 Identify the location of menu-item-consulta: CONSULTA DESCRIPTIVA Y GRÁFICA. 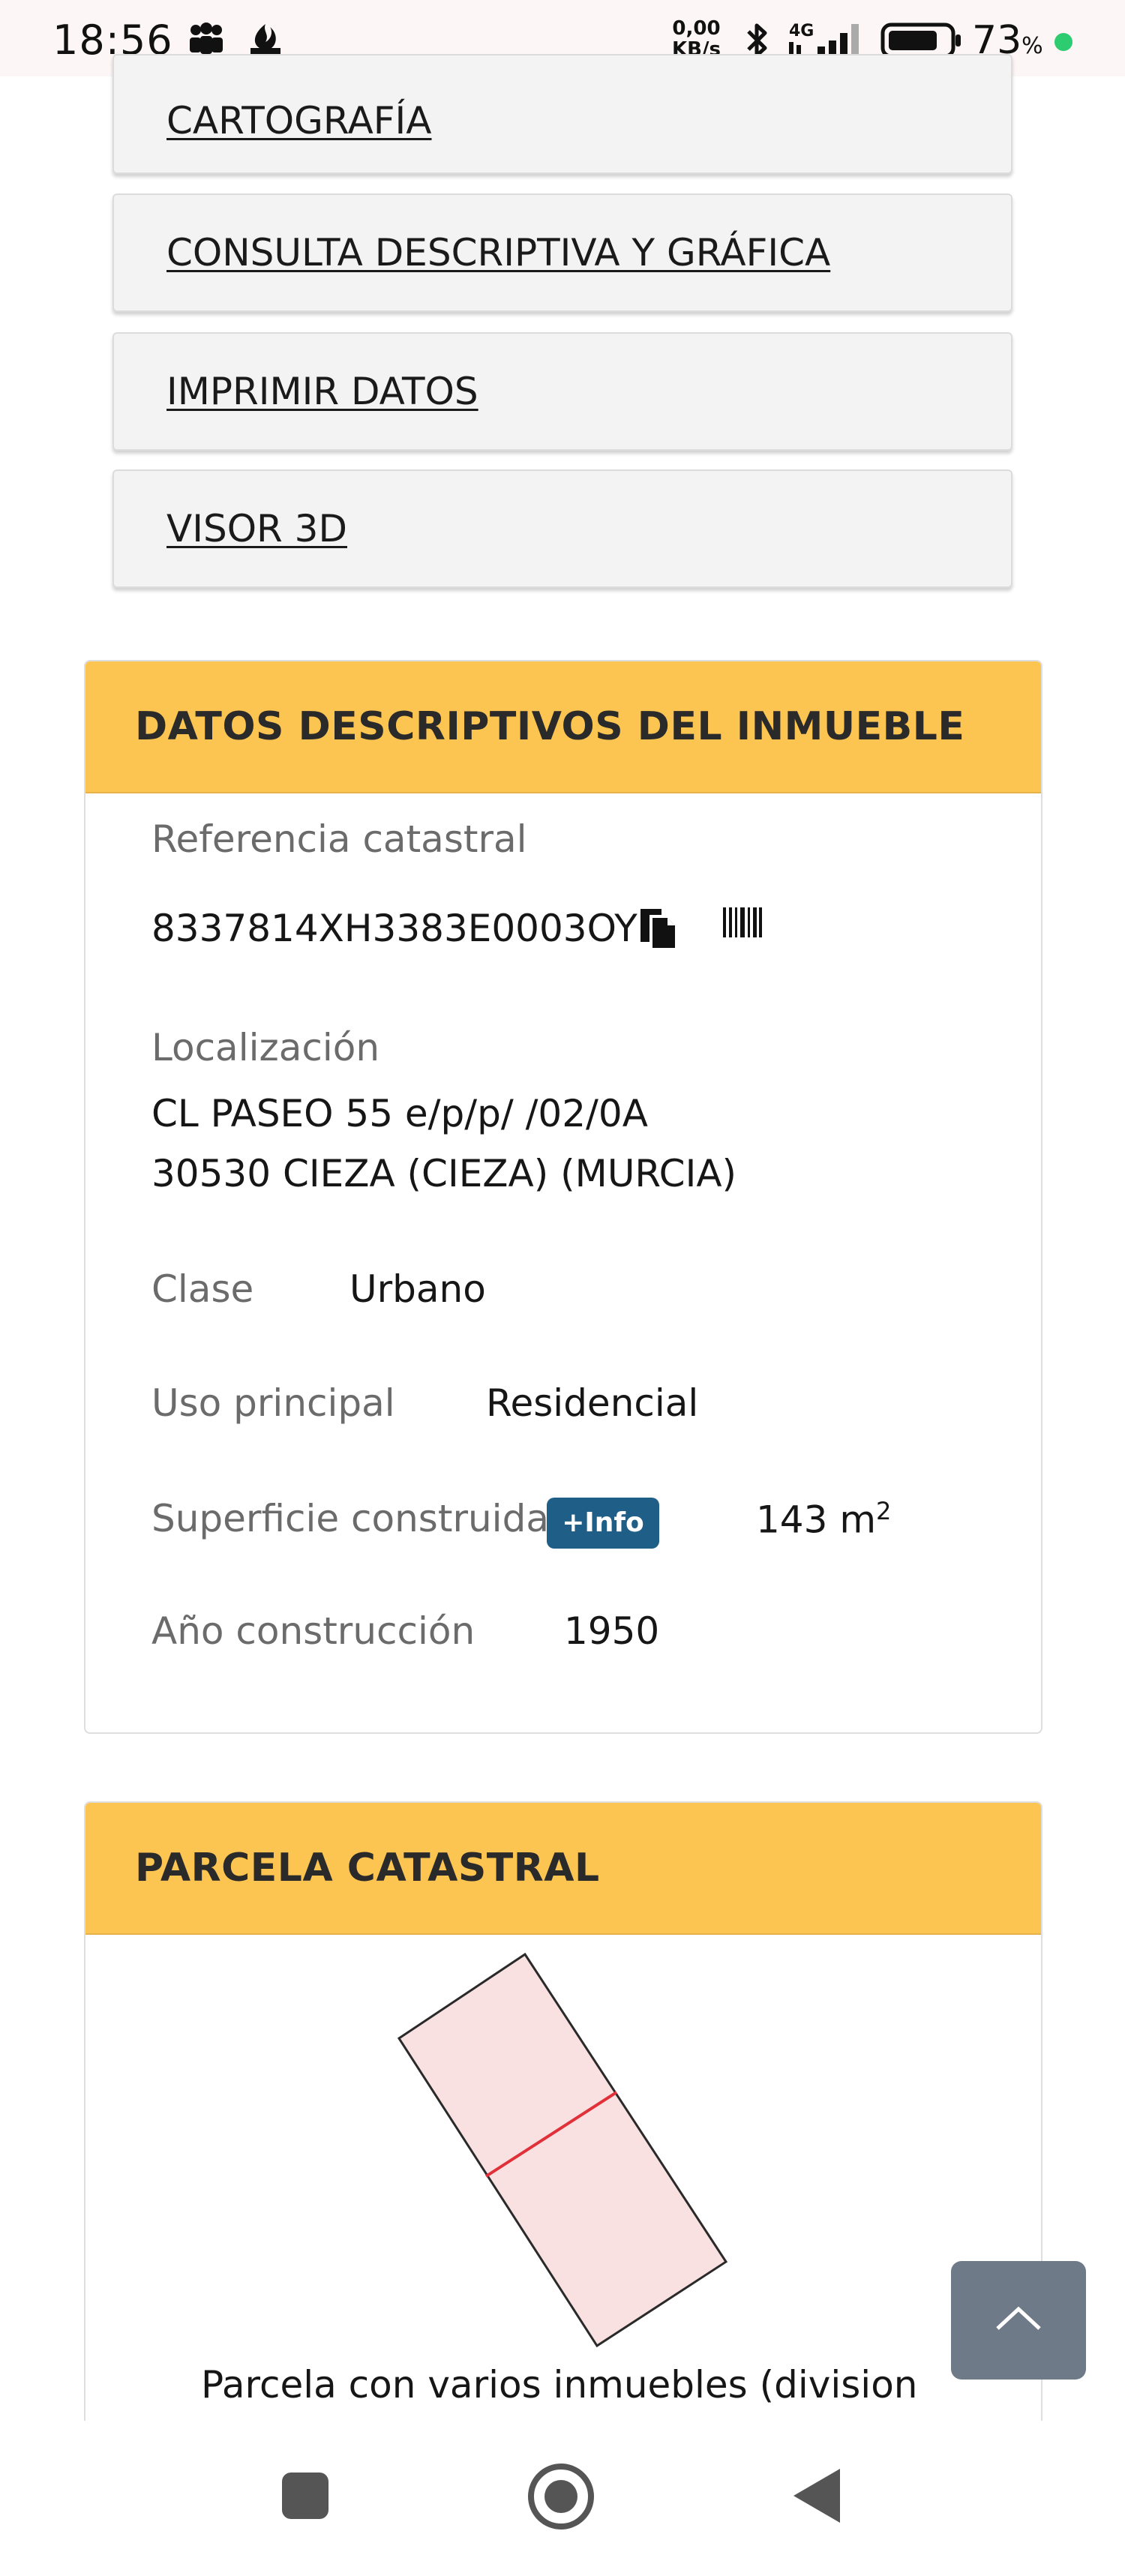
(562, 253).